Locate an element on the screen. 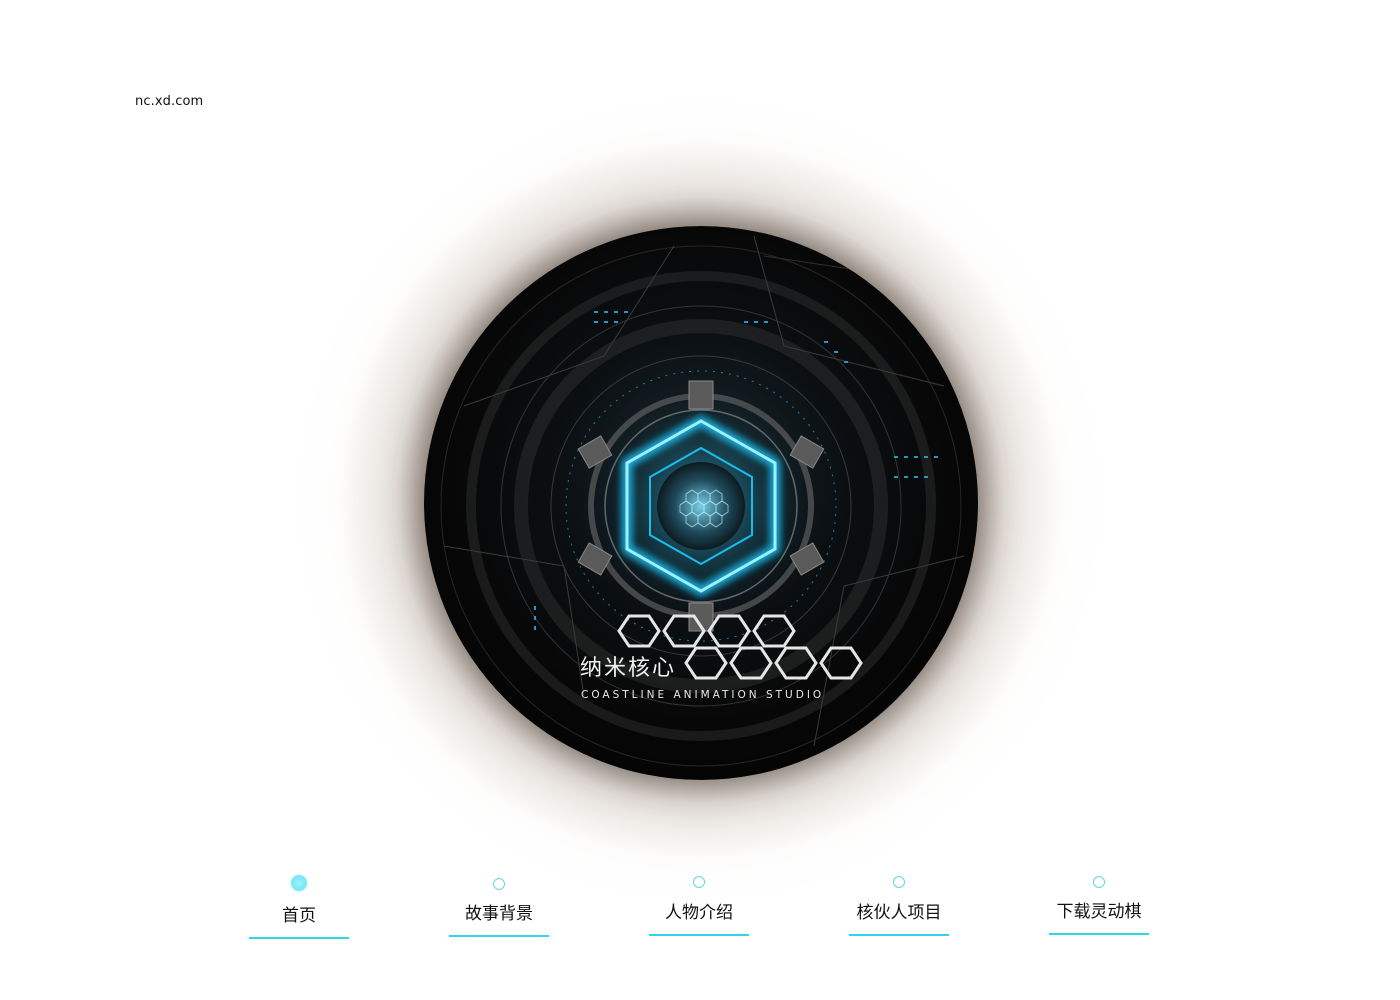 The image size is (1400, 1000). logo-studio-name: COASTLINE ANIMATION STUDIO is located at coordinates (703, 695).